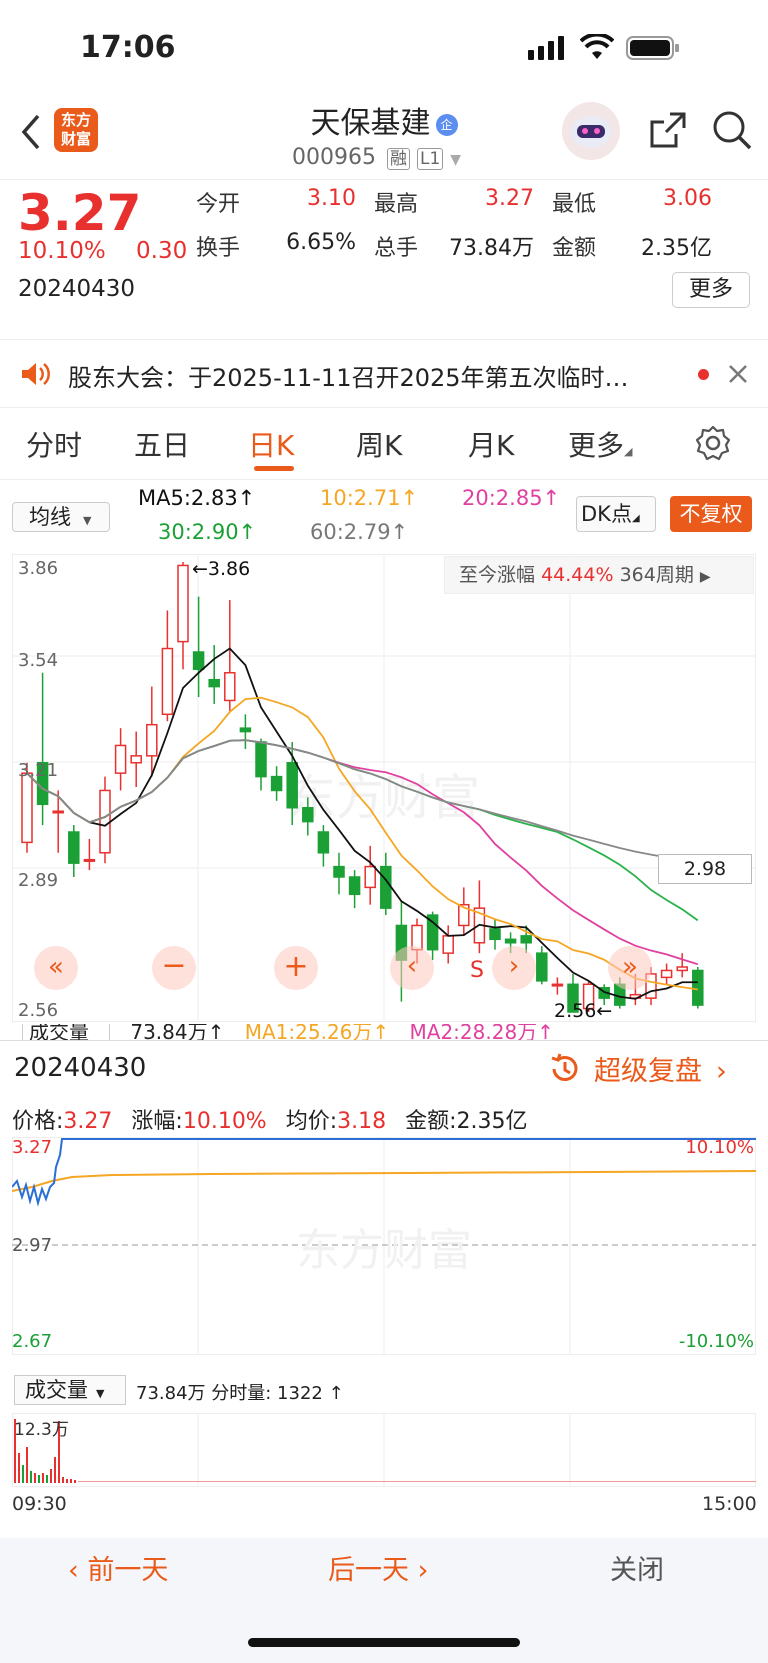 The width and height of the screenshot is (768, 1663). What do you see at coordinates (599, 575) in the screenshot?
I see `range-gain-box: 至今涨幅 44.44% 364周期 ▶` at bounding box center [599, 575].